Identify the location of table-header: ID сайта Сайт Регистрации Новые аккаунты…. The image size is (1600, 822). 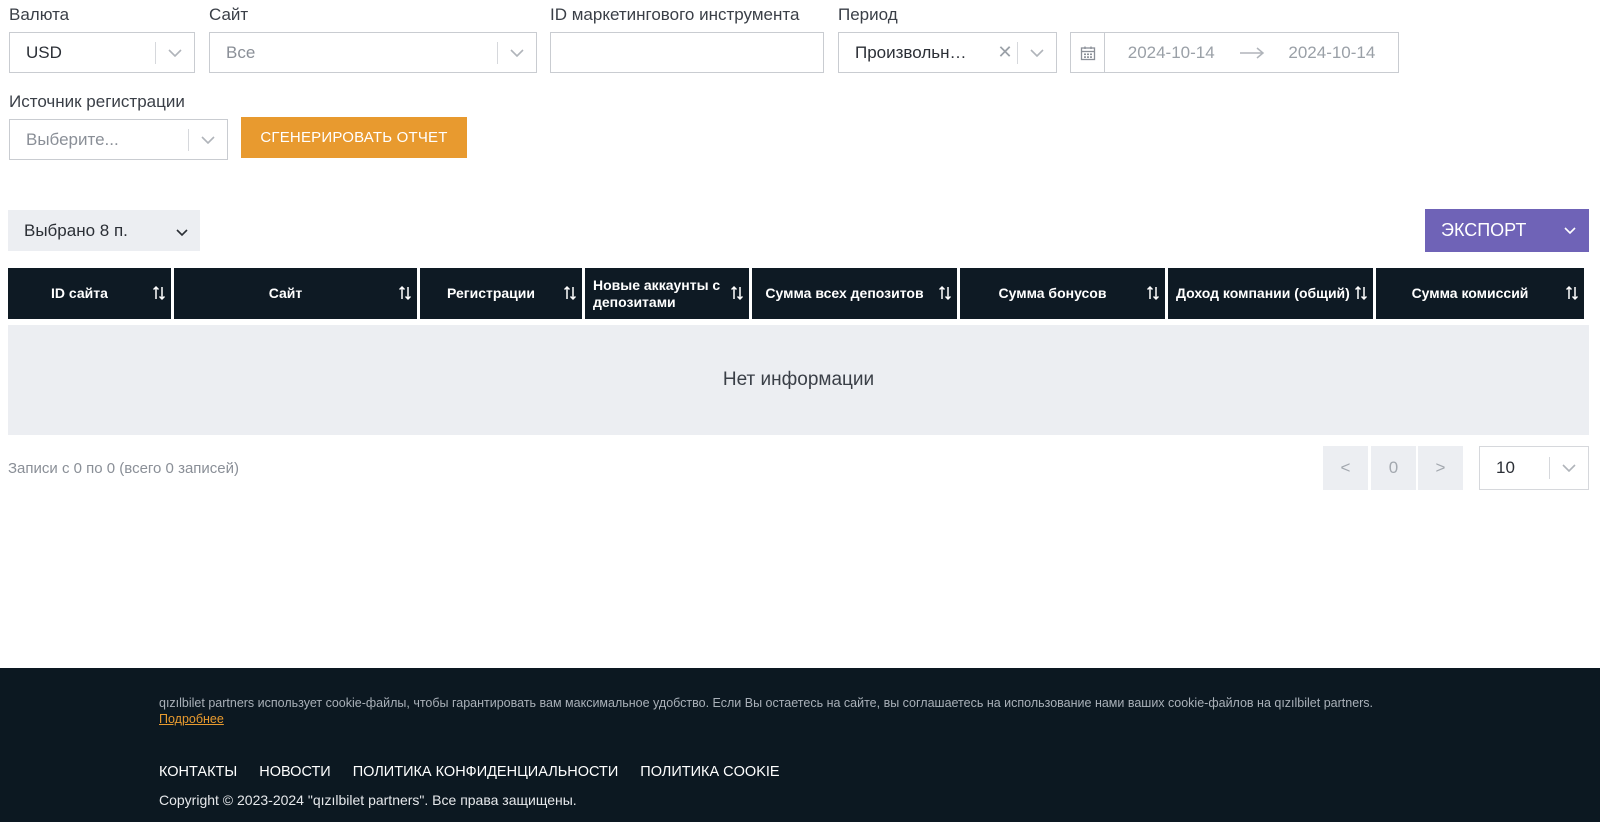
(798, 293).